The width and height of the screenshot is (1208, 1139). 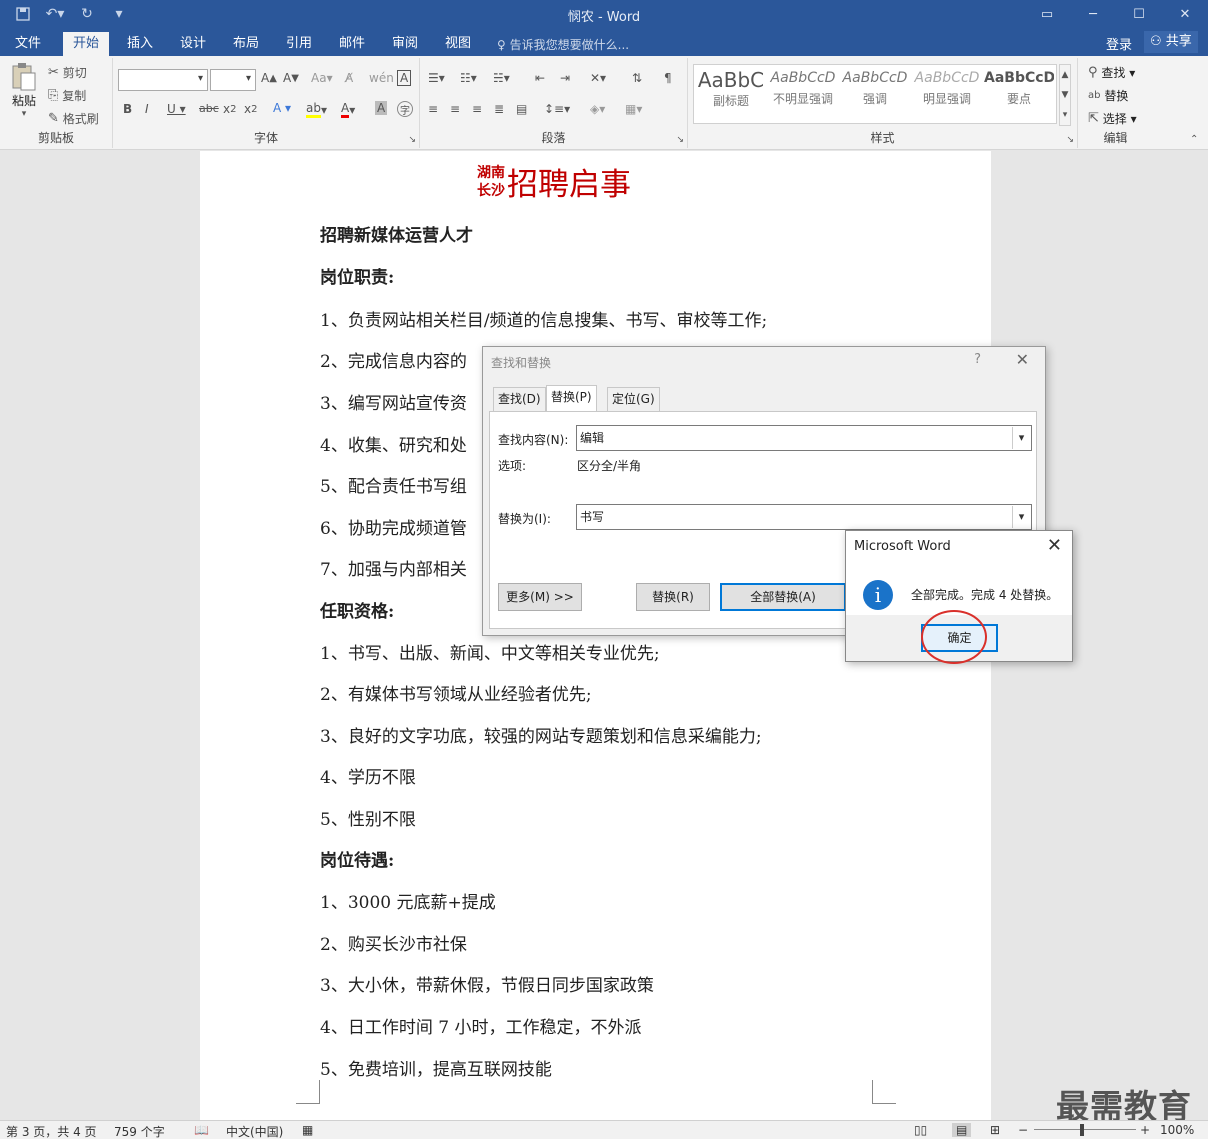 I want to click on replace-all-button: 全部替换(A), so click(x=783, y=597).